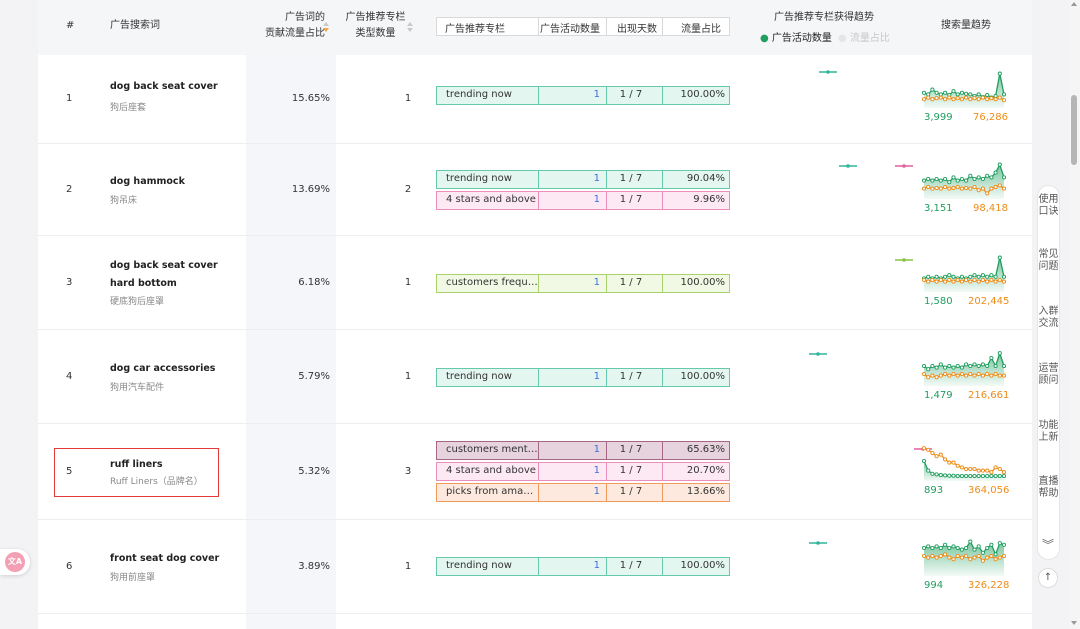  What do you see at coordinates (583, 200) in the screenshot?
I see `placement-badge: 4 stars and above 1 1 / 7 9.96%` at bounding box center [583, 200].